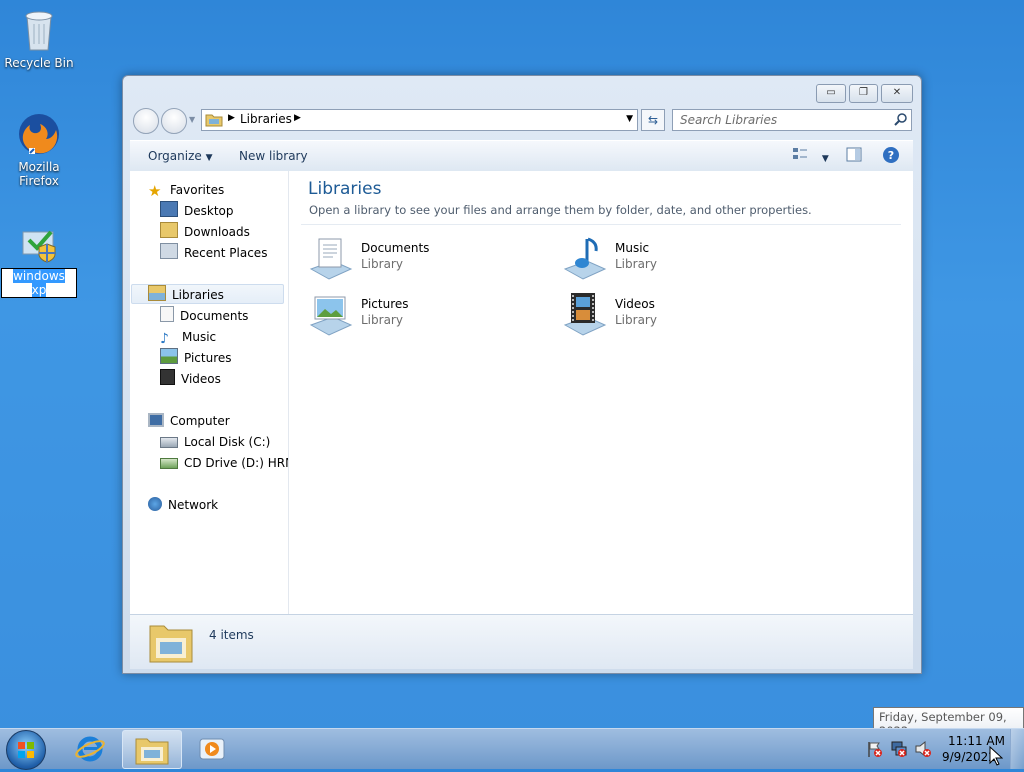 The width and height of the screenshot is (1024, 772). What do you see at coordinates (236, 463) in the screenshot?
I see `nav-label: CD Drive (D:) HRM_C` at bounding box center [236, 463].